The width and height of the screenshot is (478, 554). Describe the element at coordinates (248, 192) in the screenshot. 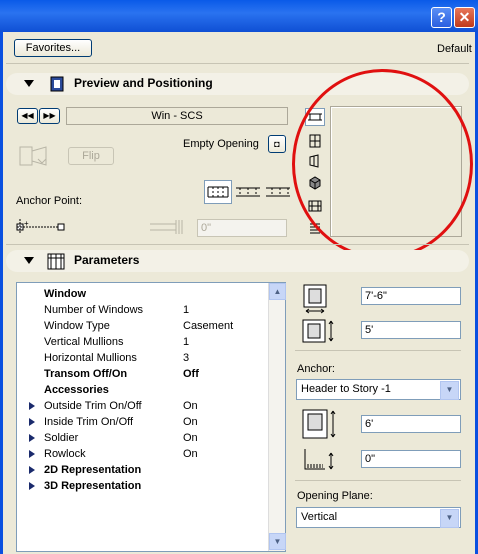

I see `anchor-center-option` at that location.